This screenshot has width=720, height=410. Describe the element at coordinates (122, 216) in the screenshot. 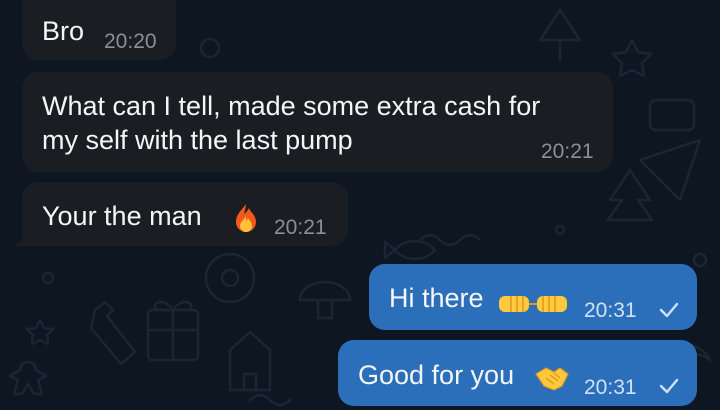

I see `message-text: Your the man` at that location.